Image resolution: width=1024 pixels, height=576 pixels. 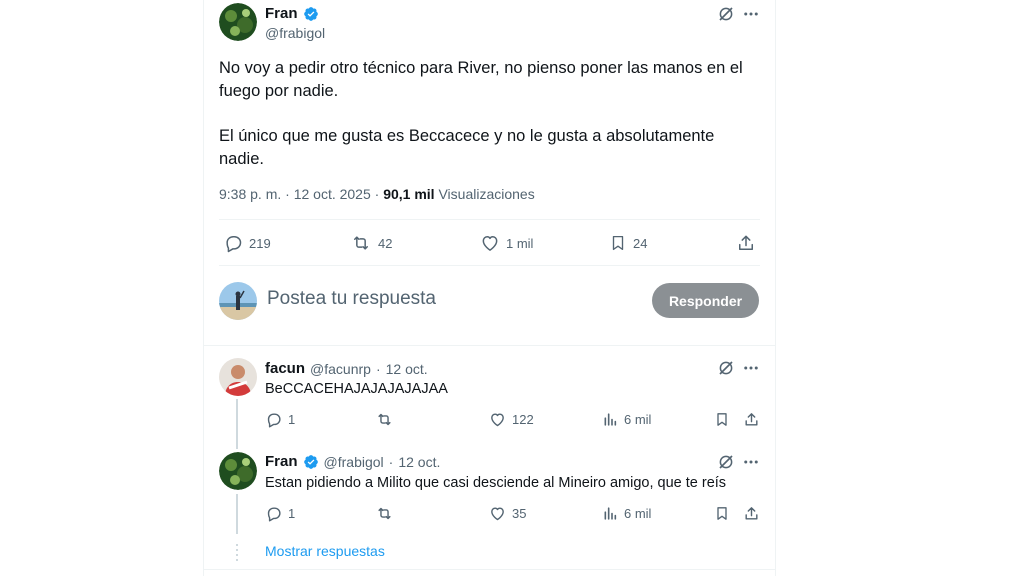 I want to click on reply-header: facun @facunrp · 12 oct., so click(x=346, y=368).